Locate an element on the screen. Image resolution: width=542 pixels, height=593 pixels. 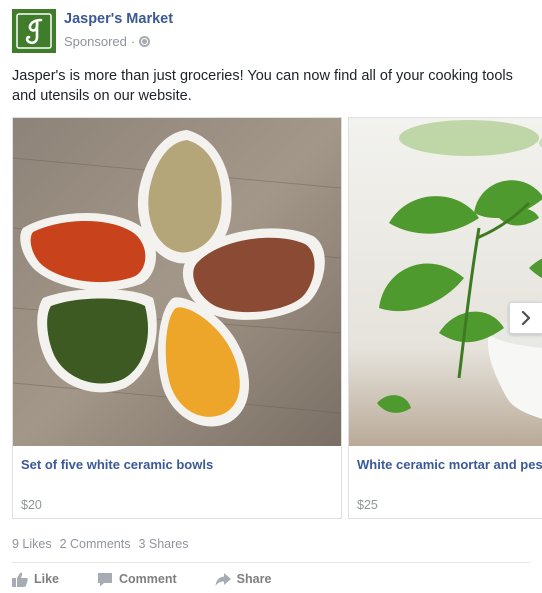
likes-count: 9 Likes is located at coordinates (32, 544).